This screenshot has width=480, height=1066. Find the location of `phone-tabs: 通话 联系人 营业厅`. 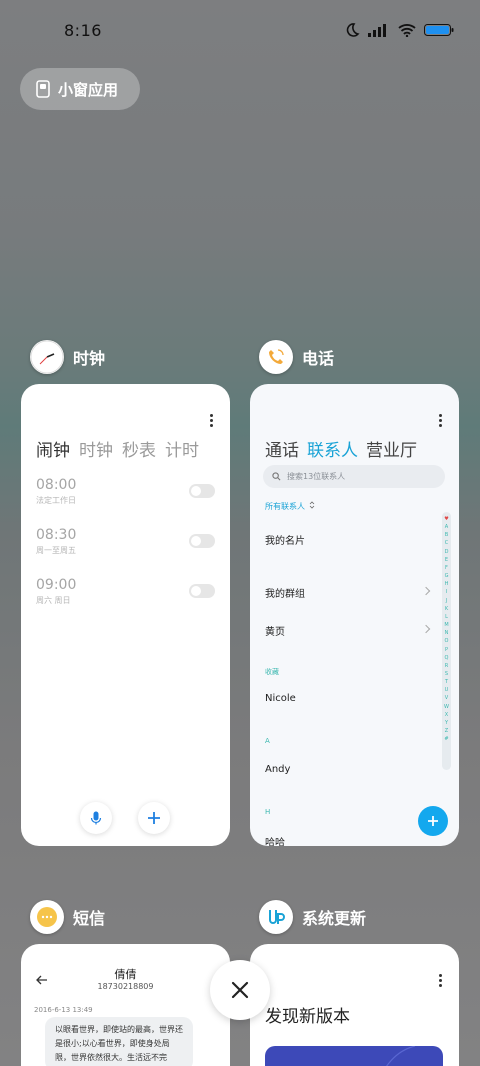

phone-tabs: 通话 联系人 营业厅 is located at coordinates (341, 448).